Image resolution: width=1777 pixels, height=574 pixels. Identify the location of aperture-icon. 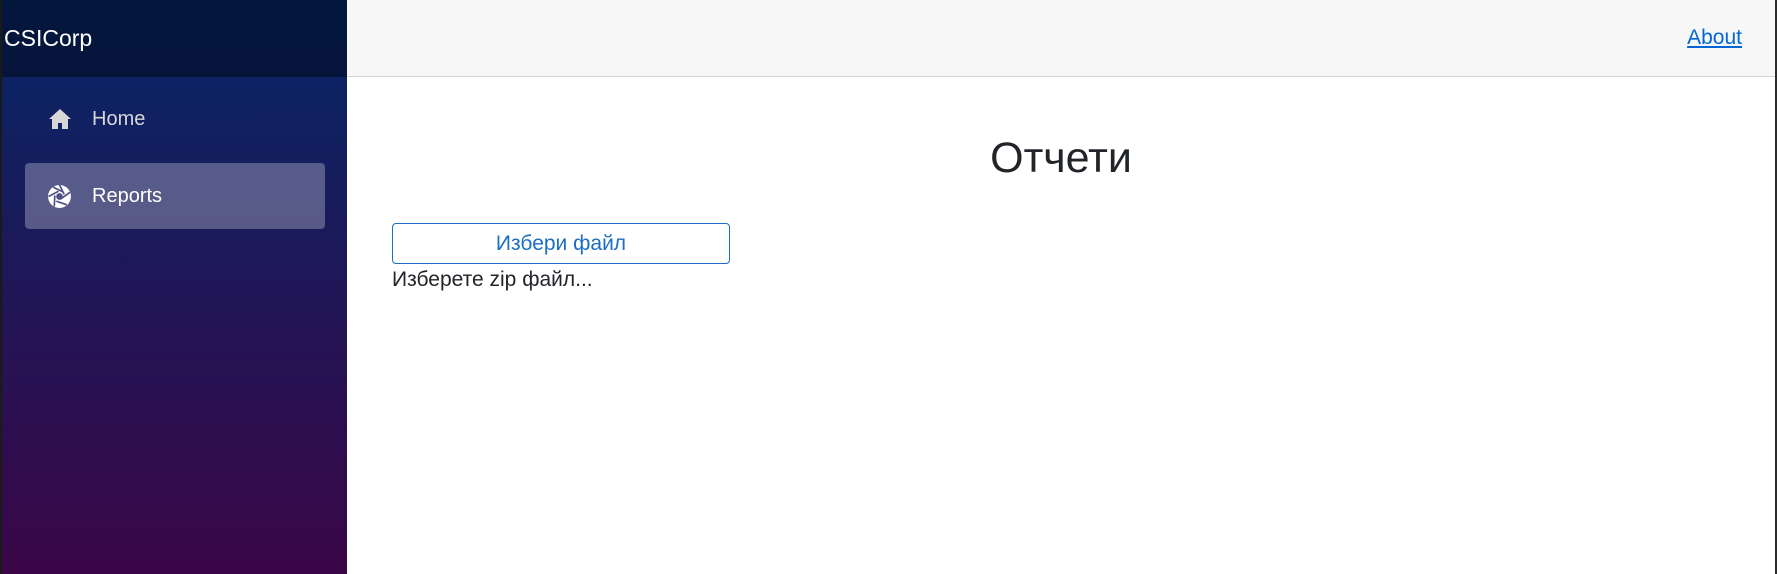
(59, 196).